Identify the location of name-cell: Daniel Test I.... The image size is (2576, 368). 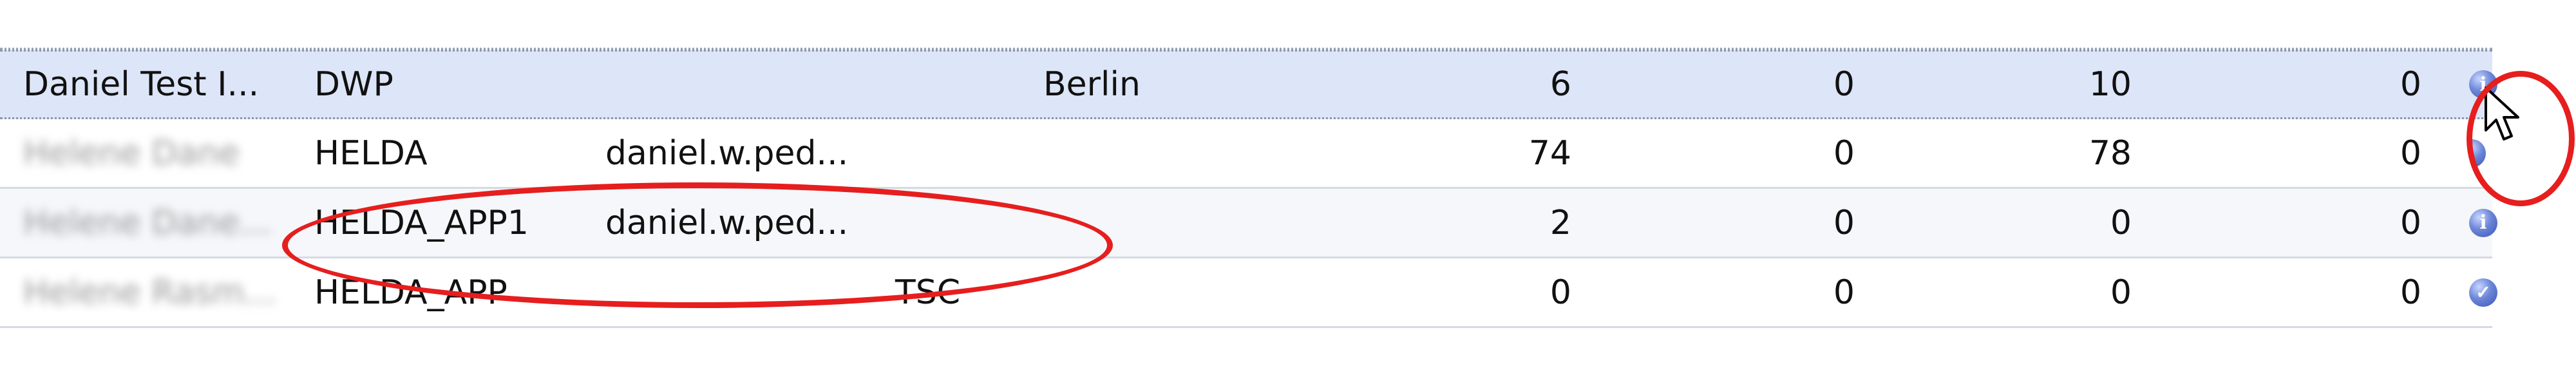
(141, 84).